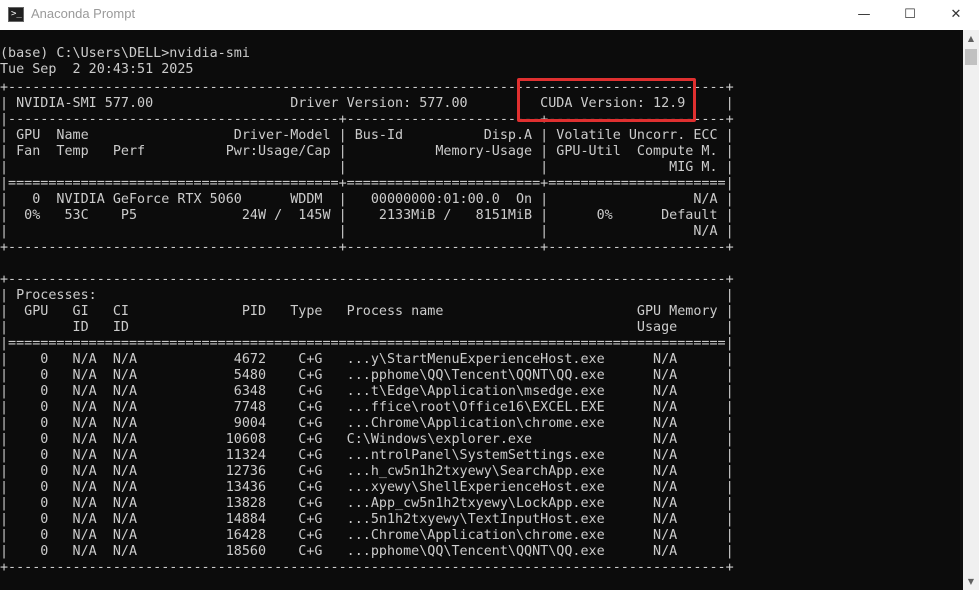 This screenshot has width=979, height=590. Describe the element at coordinates (83, 13) in the screenshot. I see `window-title: Anaconda Prompt` at that location.